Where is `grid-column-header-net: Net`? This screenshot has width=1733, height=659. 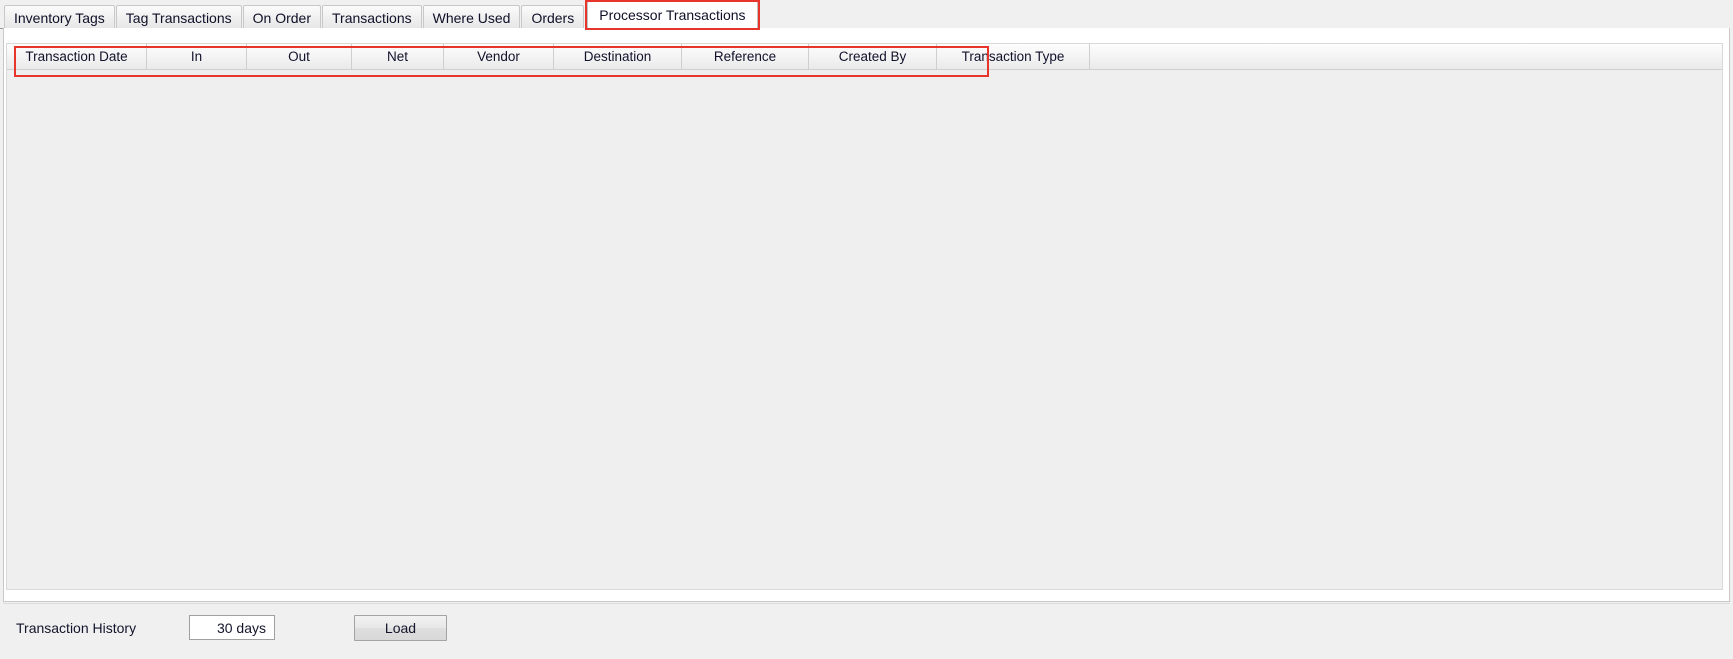 grid-column-header-net: Net is located at coordinates (398, 56).